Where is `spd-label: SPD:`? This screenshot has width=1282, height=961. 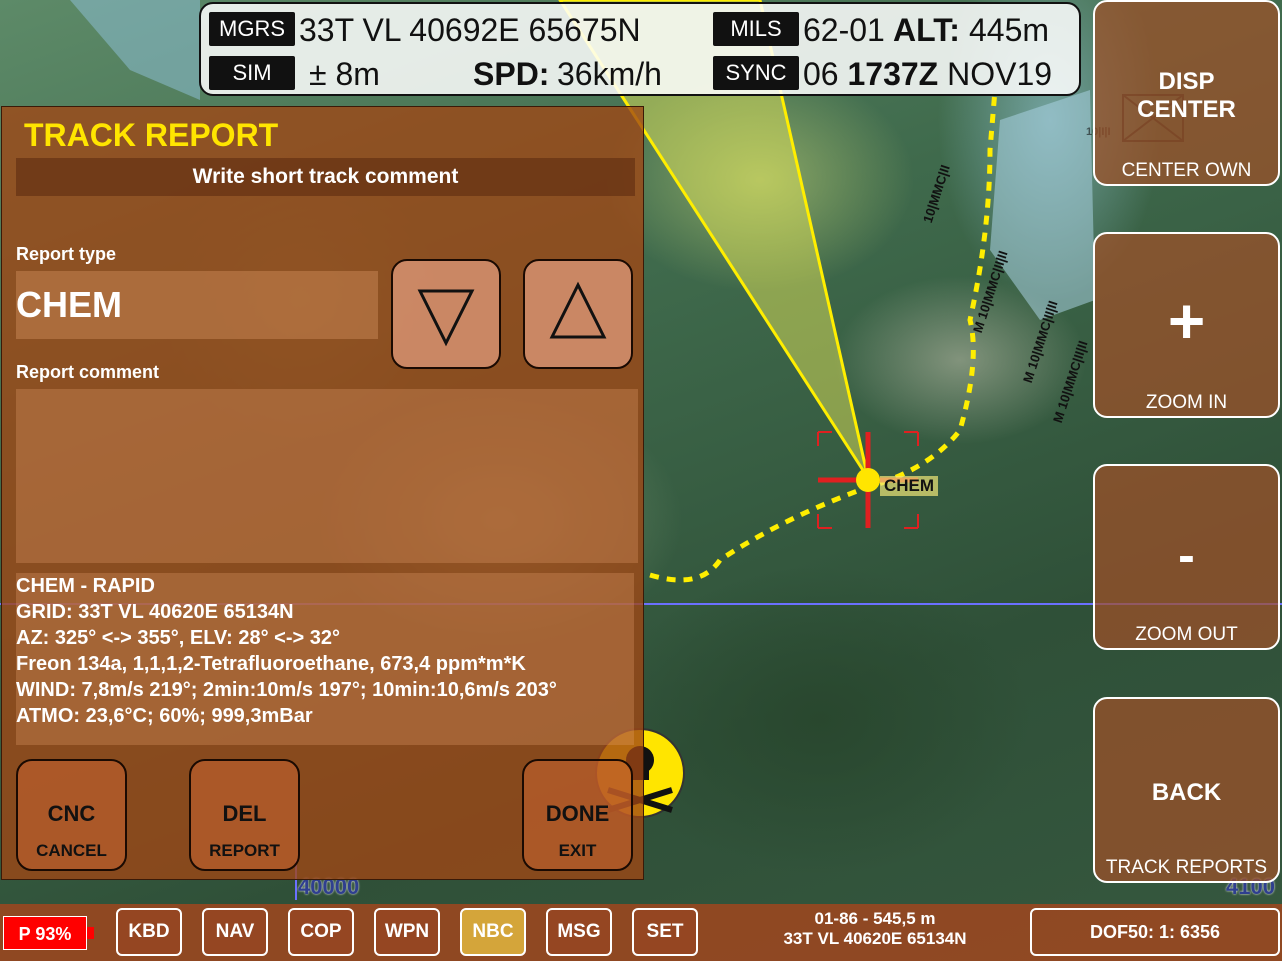
spd-label: SPD: is located at coordinates (511, 74).